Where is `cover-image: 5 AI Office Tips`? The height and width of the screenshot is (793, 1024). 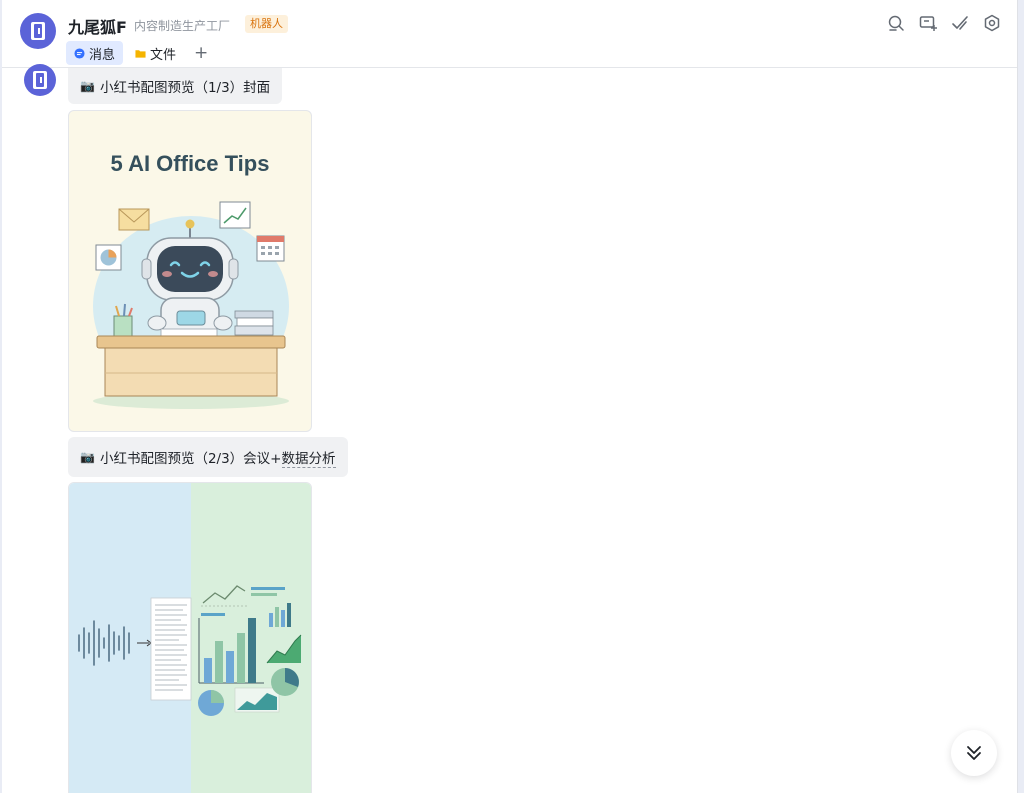 cover-image: 5 AI Office Tips is located at coordinates (190, 271).